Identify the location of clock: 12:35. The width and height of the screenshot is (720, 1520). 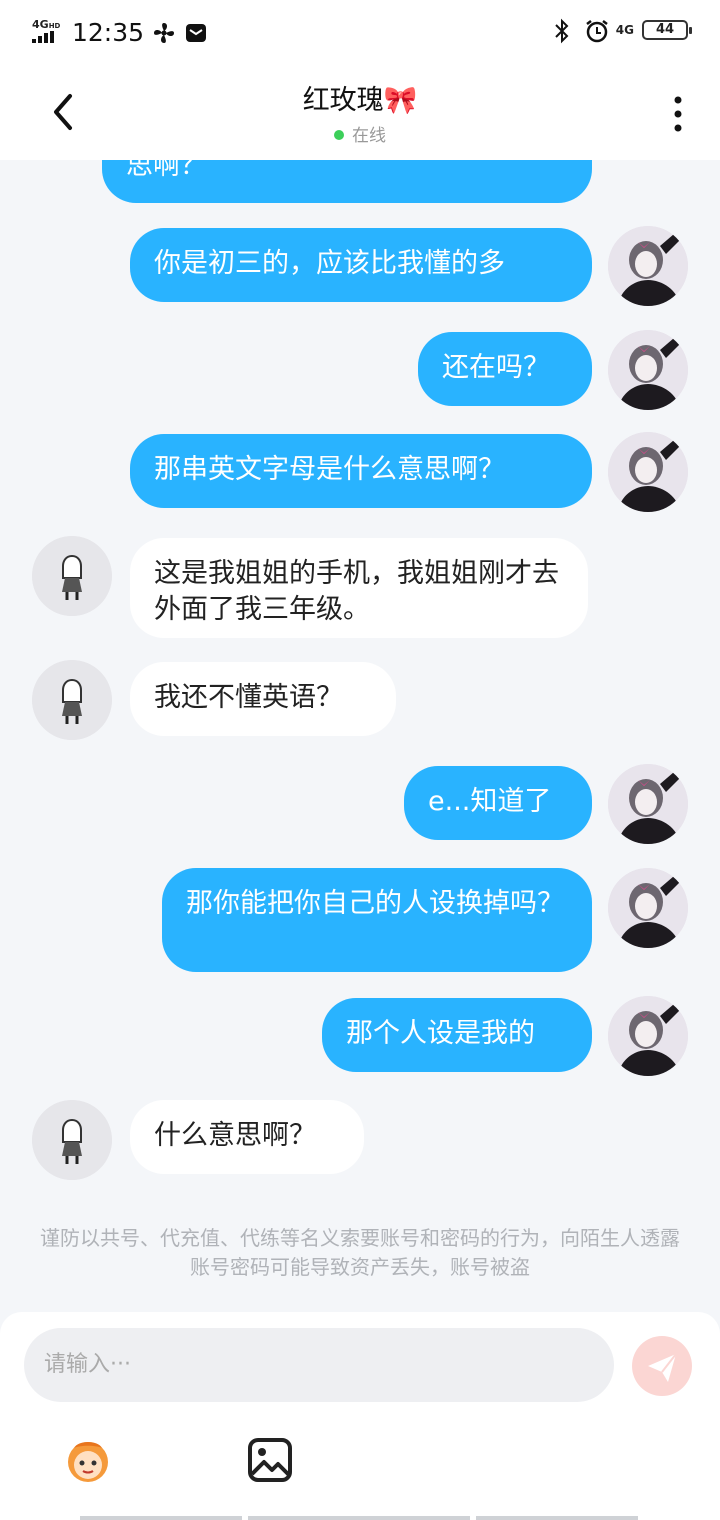
(108, 32).